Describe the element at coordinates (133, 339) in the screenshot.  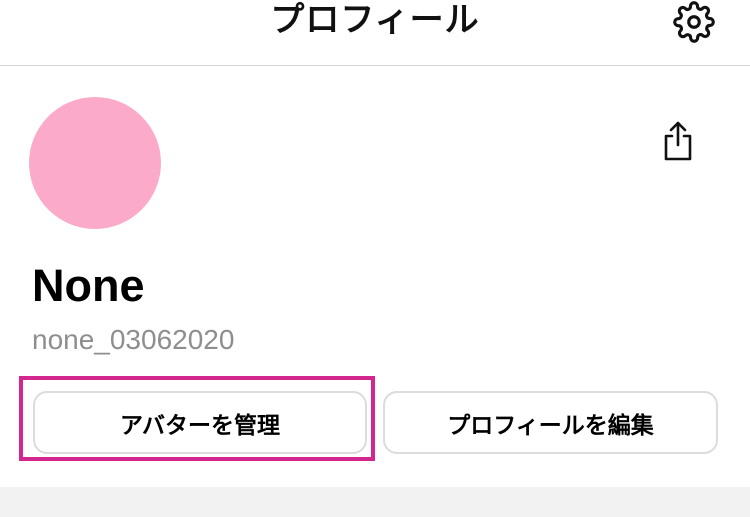
I see `username: none_03062020` at that location.